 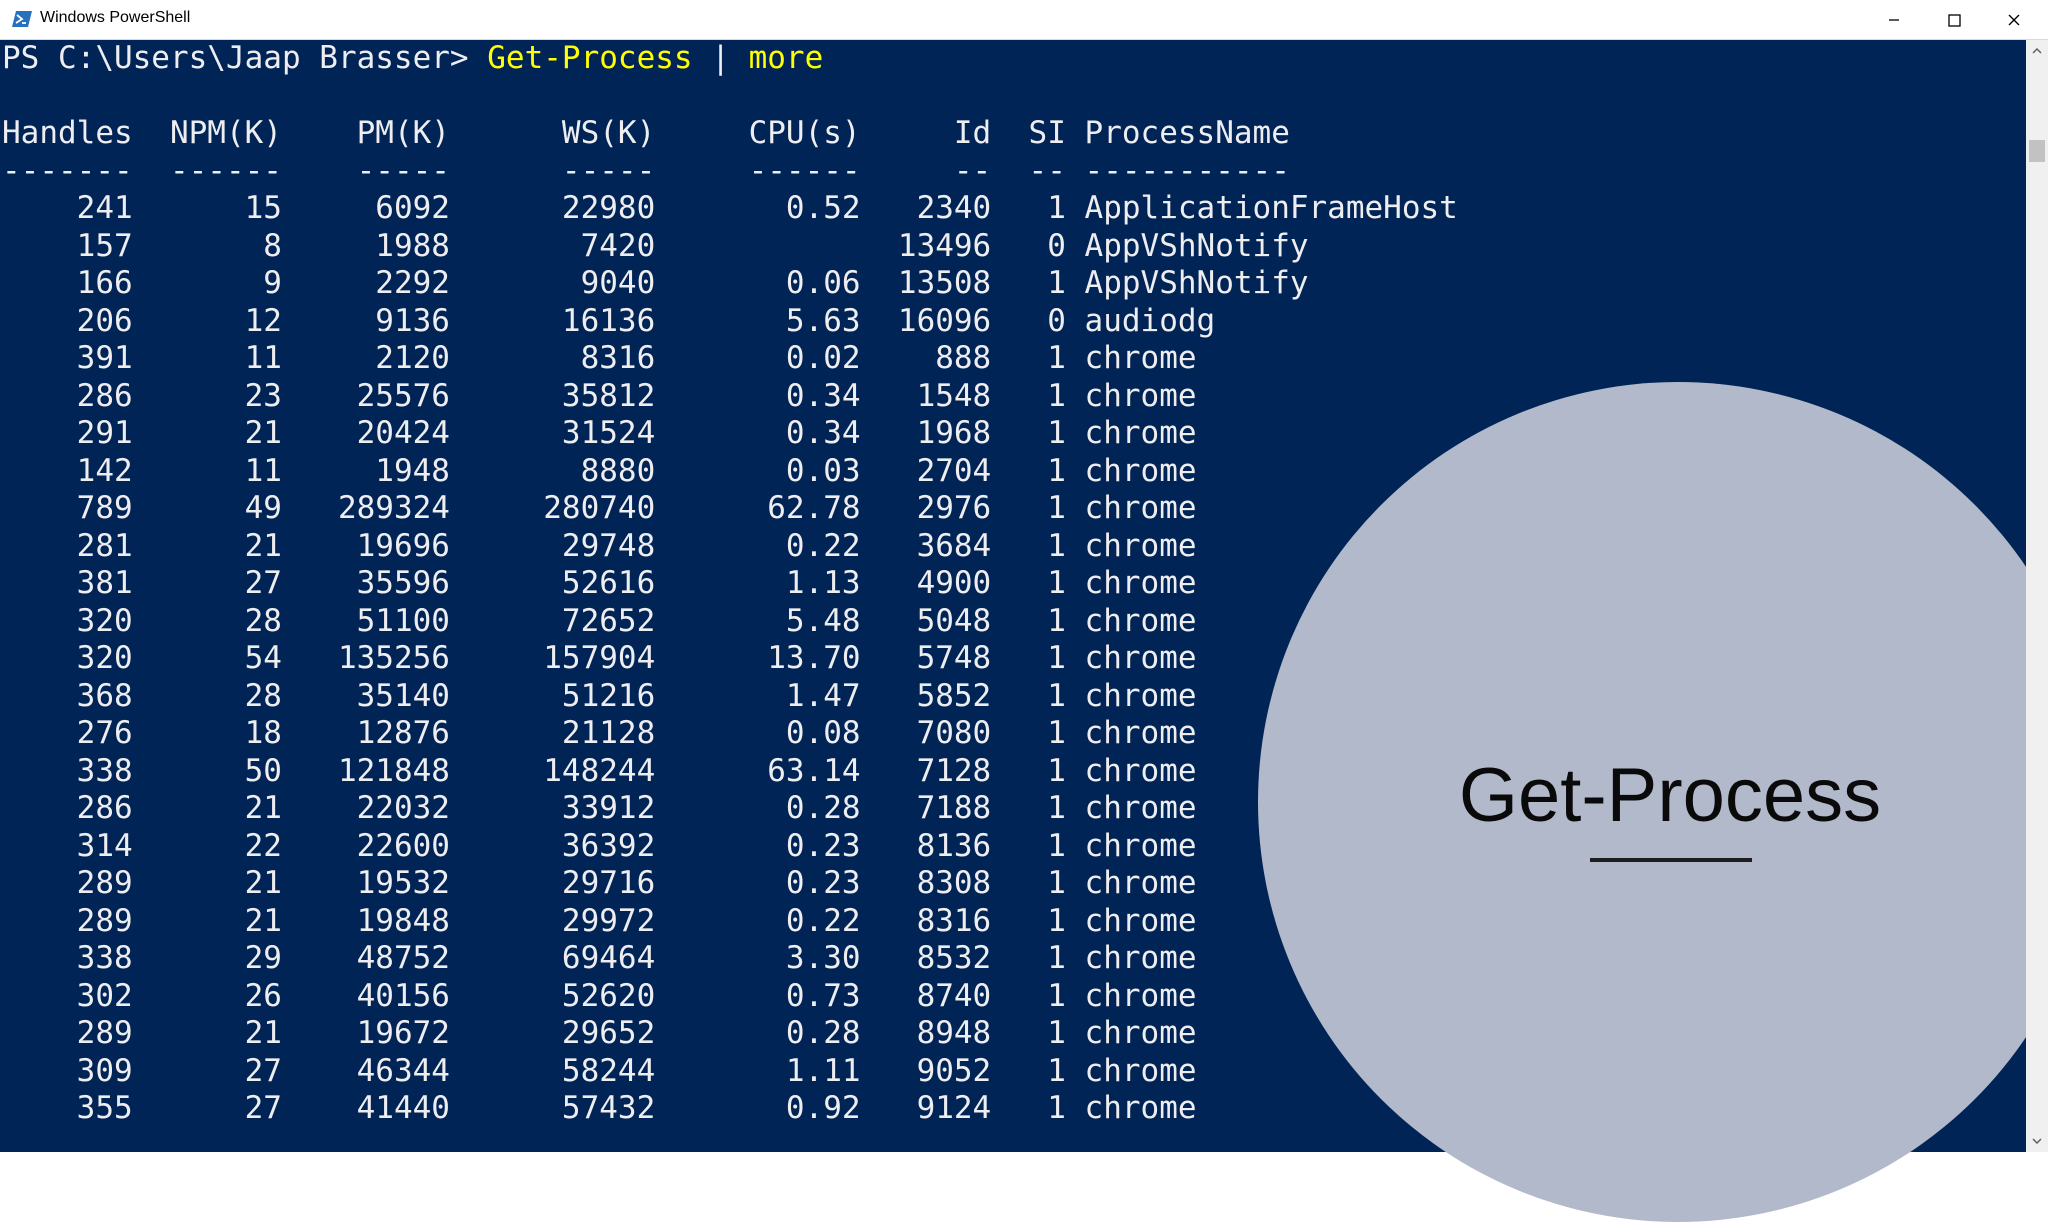 What do you see at coordinates (365, 845) in the screenshot?
I see `table-cell: 22600` at bounding box center [365, 845].